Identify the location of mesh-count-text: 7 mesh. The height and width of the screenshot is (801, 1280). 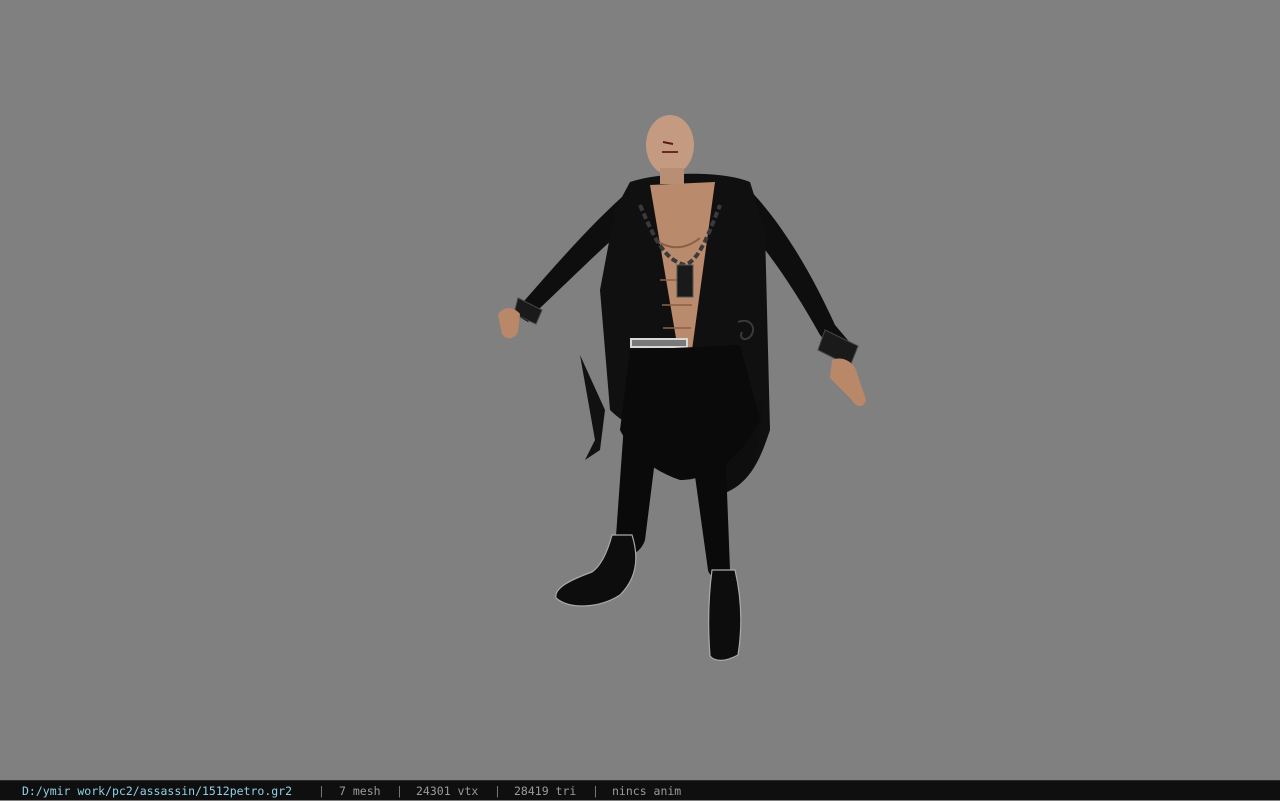
(360, 791).